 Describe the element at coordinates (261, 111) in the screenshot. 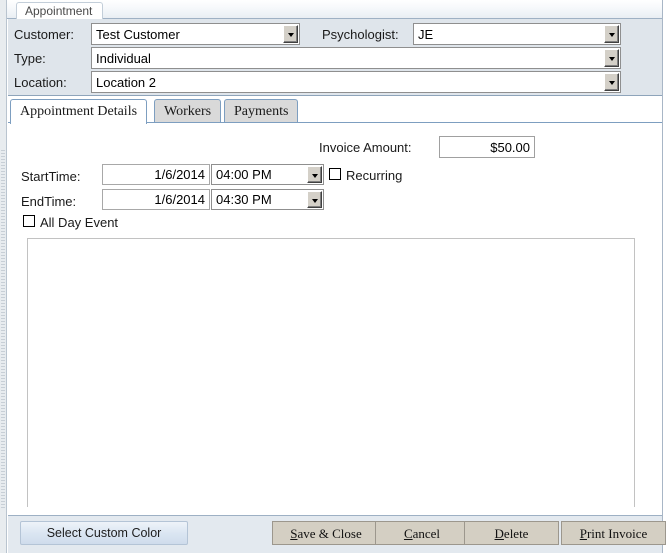

I see `tab-payments: Payments` at that location.